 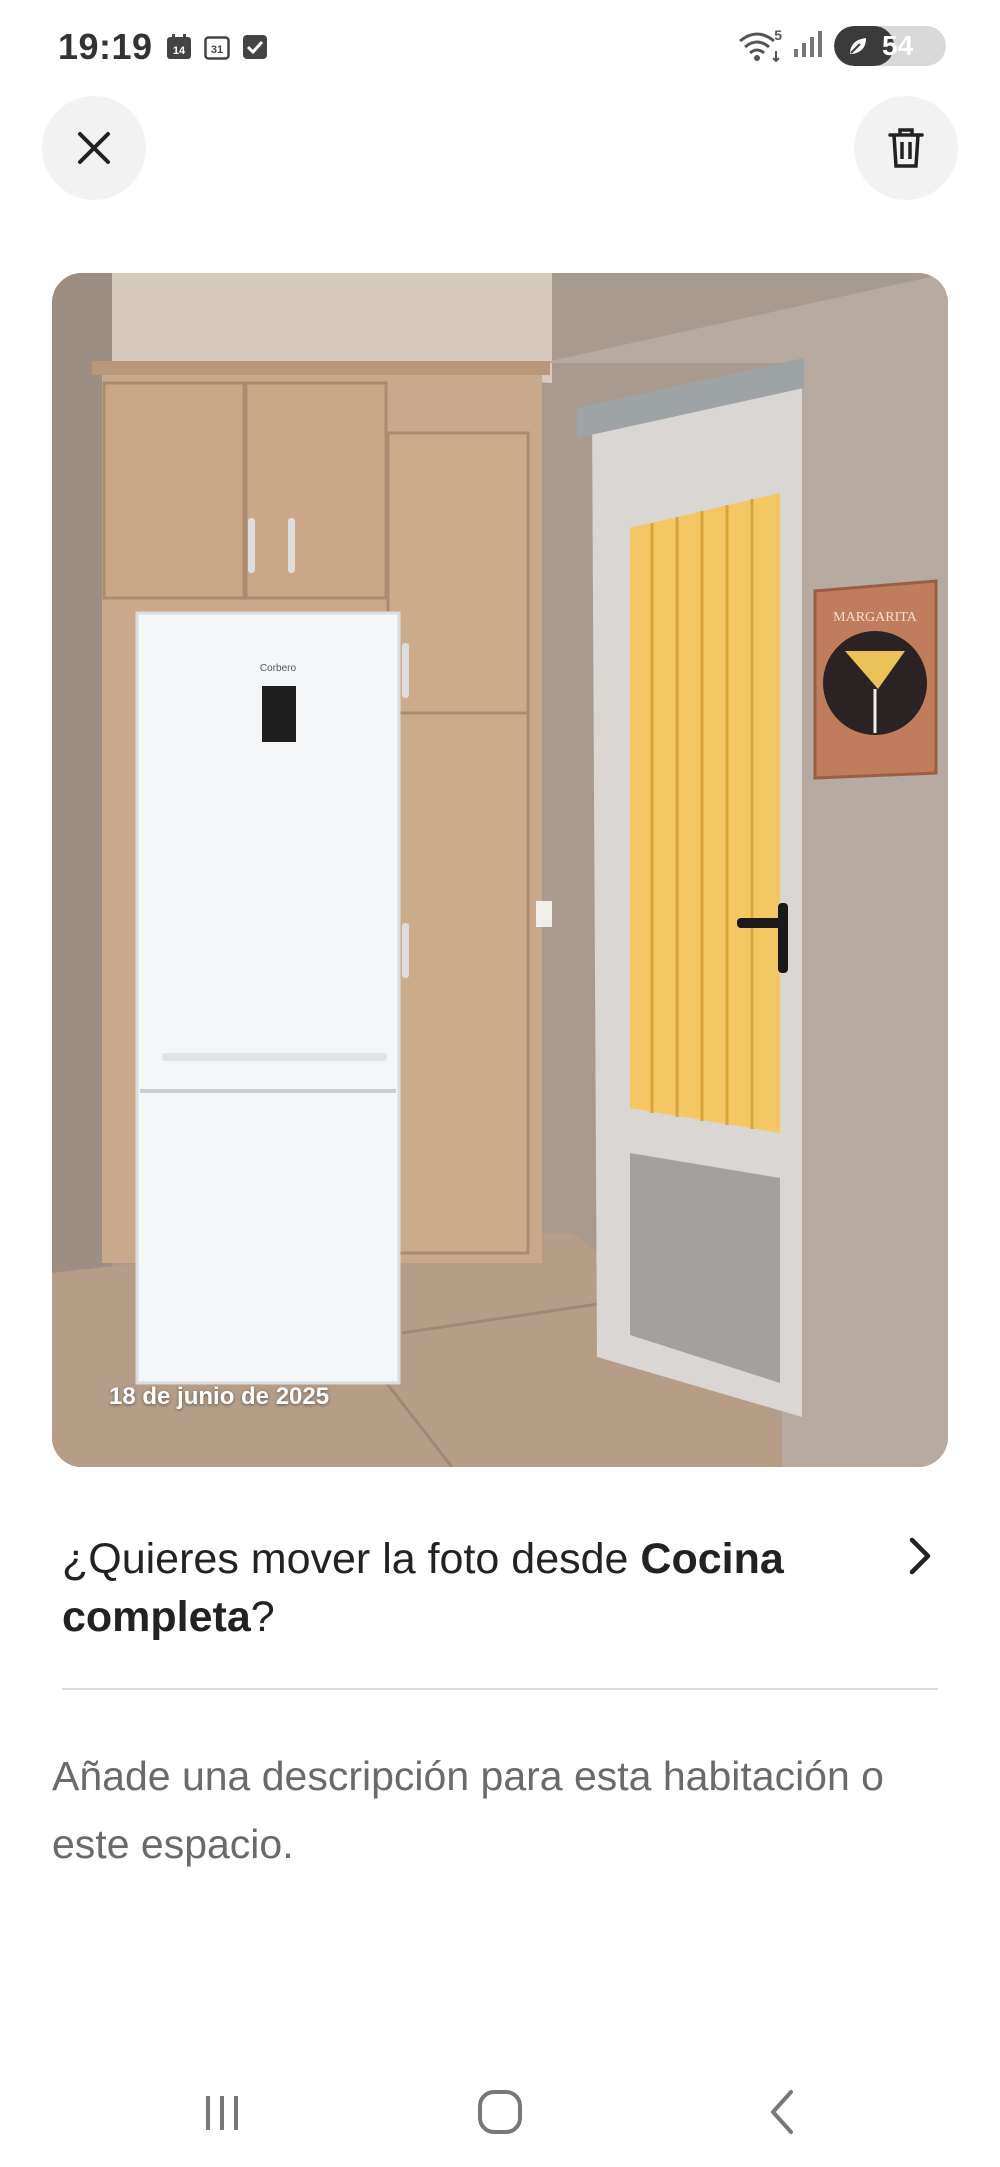 I want to click on calendar-31-icon: 31, so click(x=217, y=47).